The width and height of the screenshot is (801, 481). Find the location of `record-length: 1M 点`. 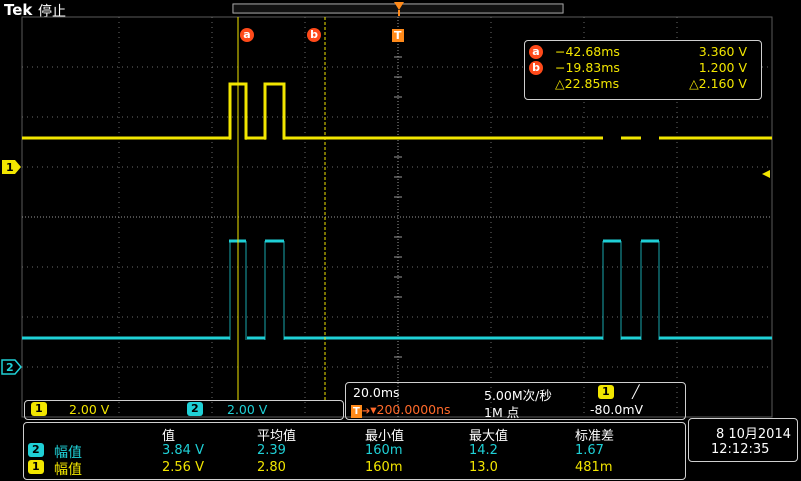

record-length: 1M 点 is located at coordinates (501, 411).